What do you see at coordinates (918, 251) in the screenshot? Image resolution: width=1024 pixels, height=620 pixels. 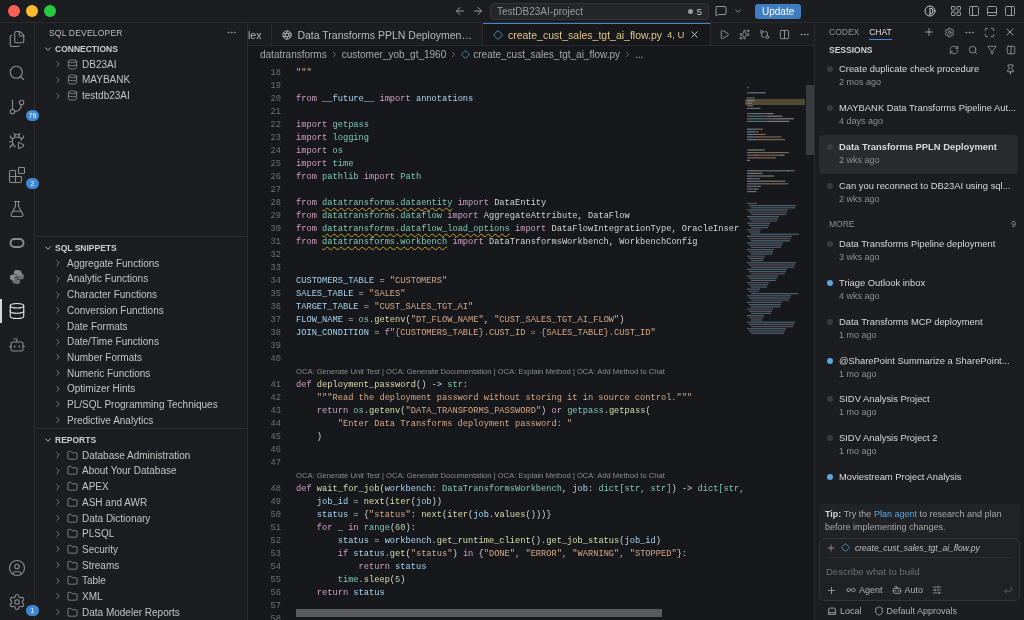 I see `session-item: Data Transforms Pipeline deployment 3 wks ago` at bounding box center [918, 251].